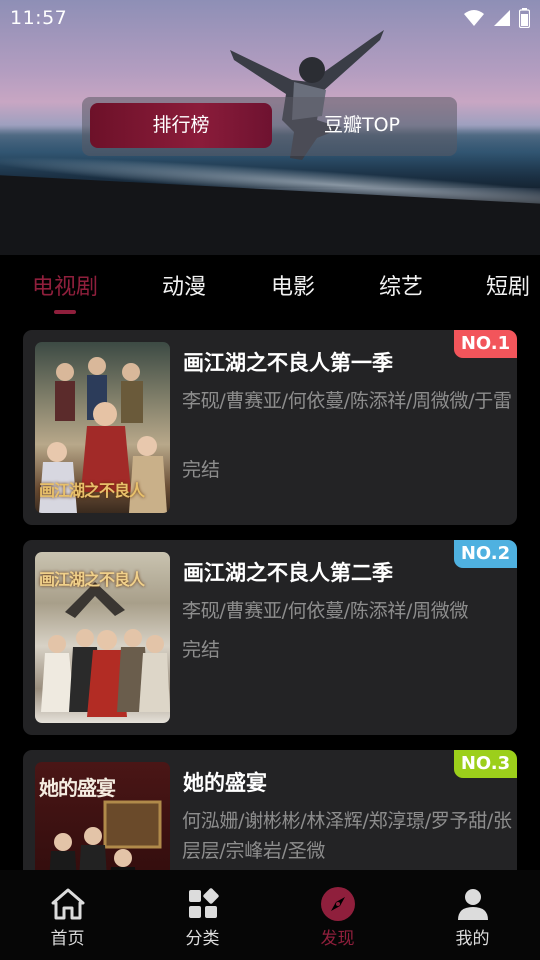 This screenshot has width=540, height=960. I want to click on show-cast: 李砚/曹赛亚/何依蔓/陈添祥/周微微/于雷, so click(347, 401).